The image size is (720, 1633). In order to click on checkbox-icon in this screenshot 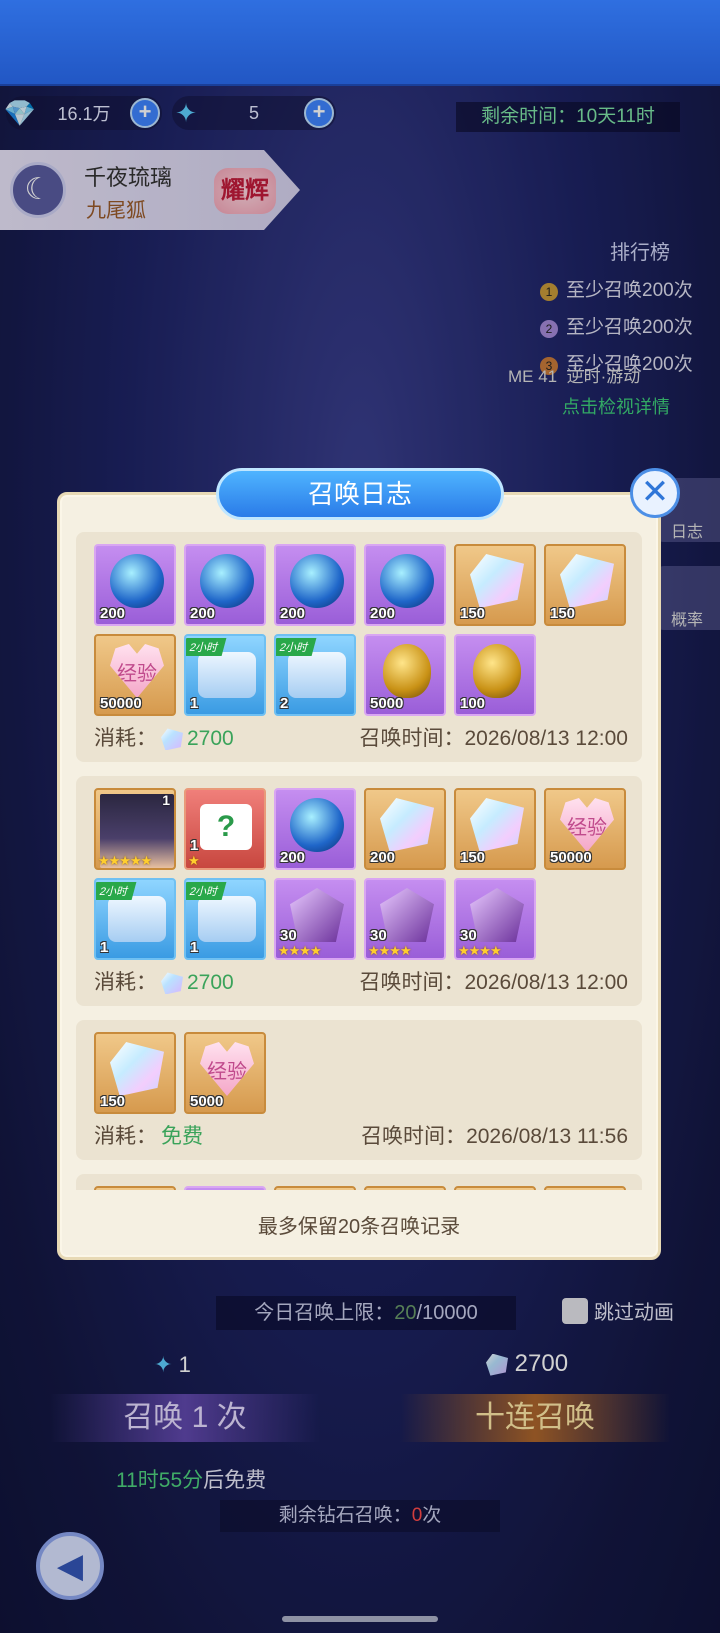, I will do `click(575, 1310)`.